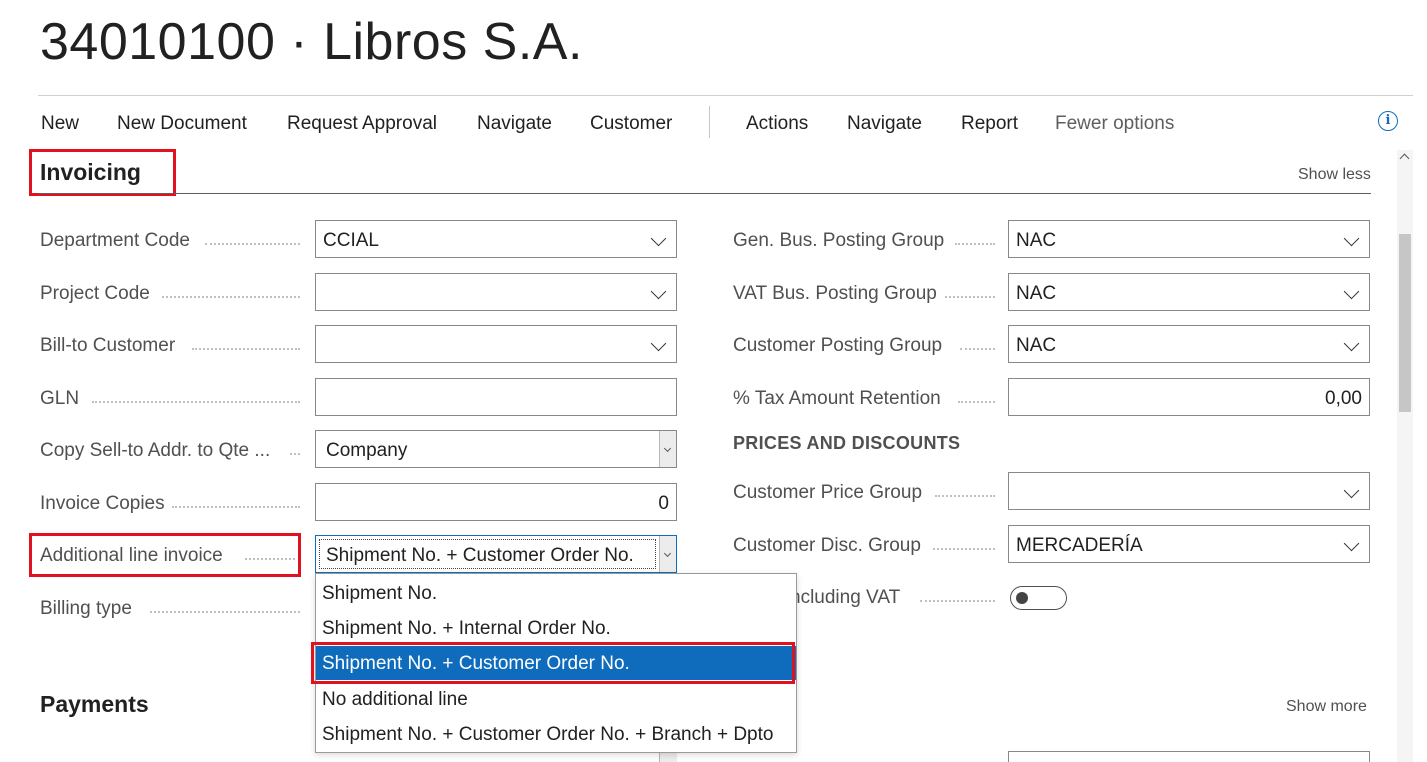 The height and width of the screenshot is (762, 1427). What do you see at coordinates (1189, 239) in the screenshot?
I see `gen-bus-posting-group-field: NAC` at bounding box center [1189, 239].